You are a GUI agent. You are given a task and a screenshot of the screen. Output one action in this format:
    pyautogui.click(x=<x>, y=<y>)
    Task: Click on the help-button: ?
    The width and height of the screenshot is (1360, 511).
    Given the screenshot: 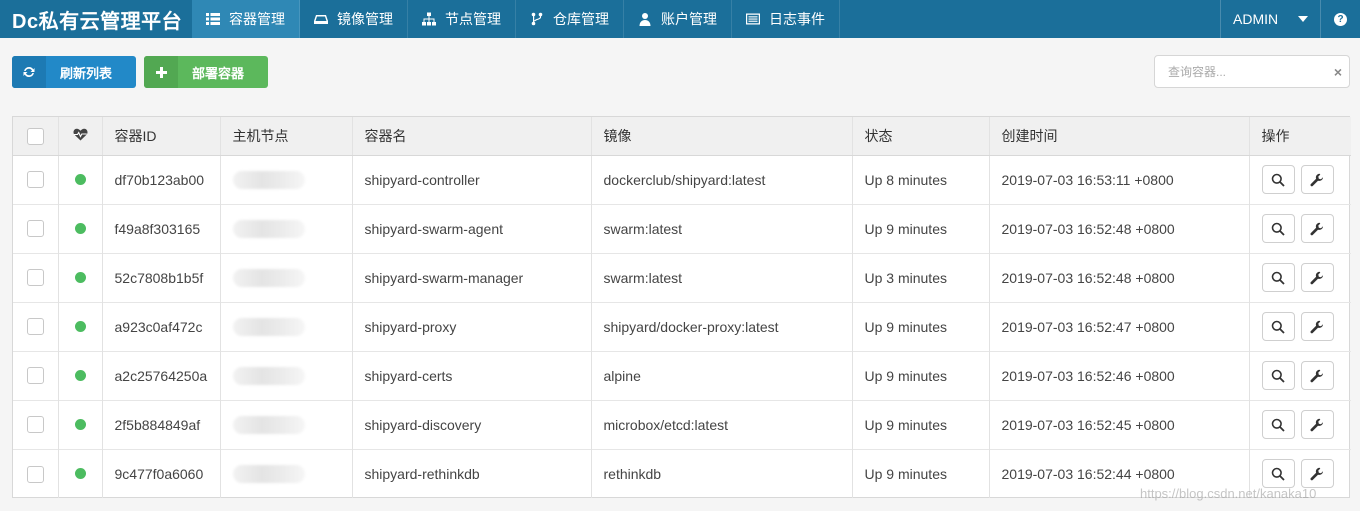 What is the action you would take?
    pyautogui.click(x=1340, y=19)
    